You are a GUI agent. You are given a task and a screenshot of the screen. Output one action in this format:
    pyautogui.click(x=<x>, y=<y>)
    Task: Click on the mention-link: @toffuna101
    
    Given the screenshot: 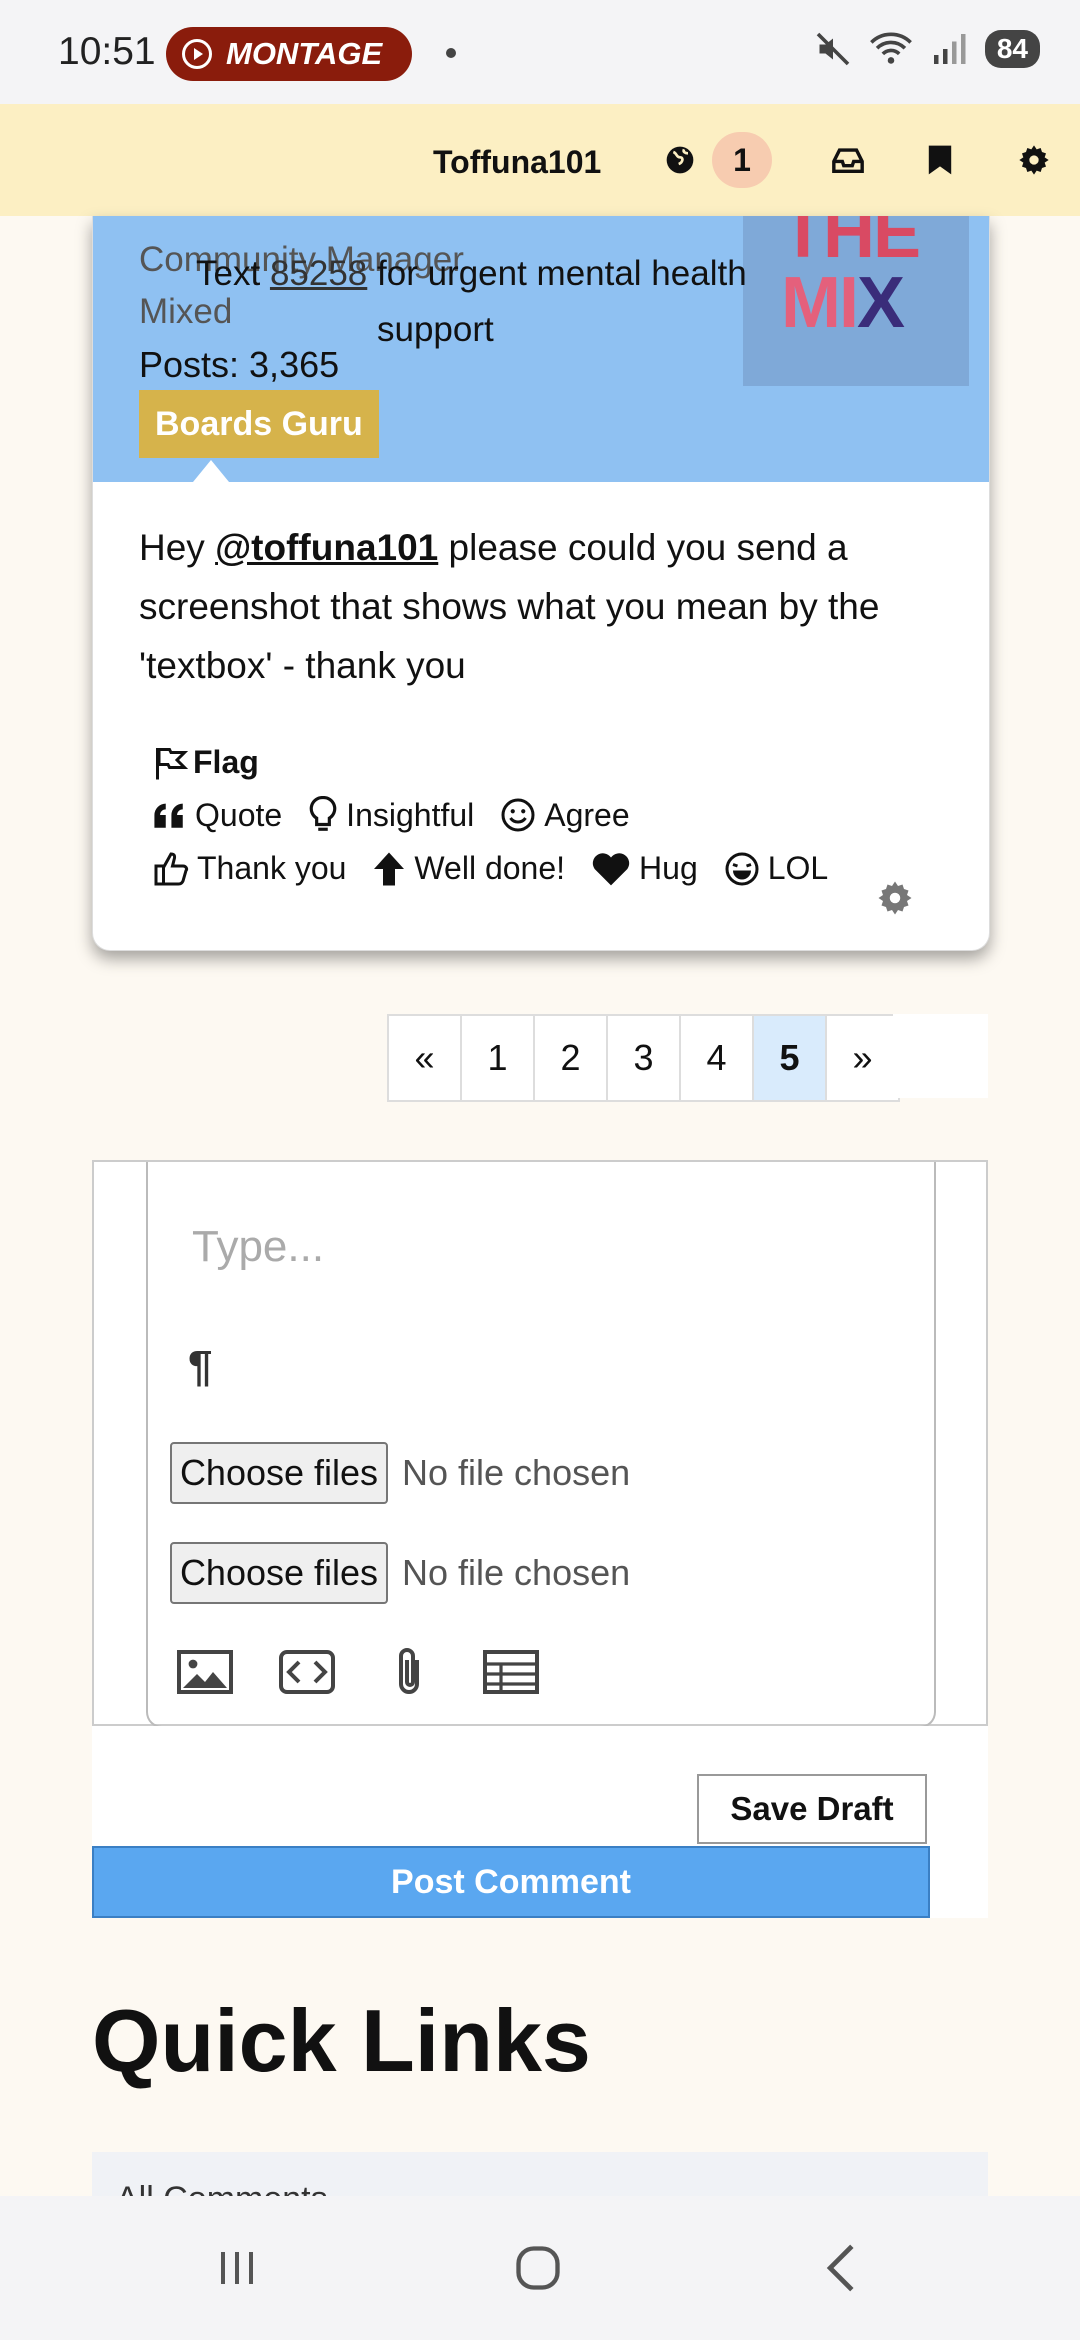 What is the action you would take?
    pyautogui.click(x=326, y=547)
    